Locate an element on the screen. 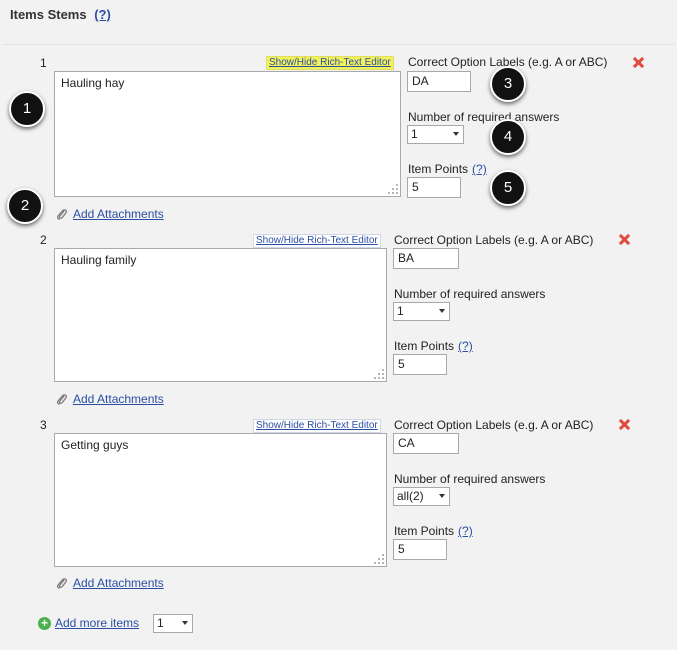 The width and height of the screenshot is (677, 650). item-number: 3 is located at coordinates (43, 425).